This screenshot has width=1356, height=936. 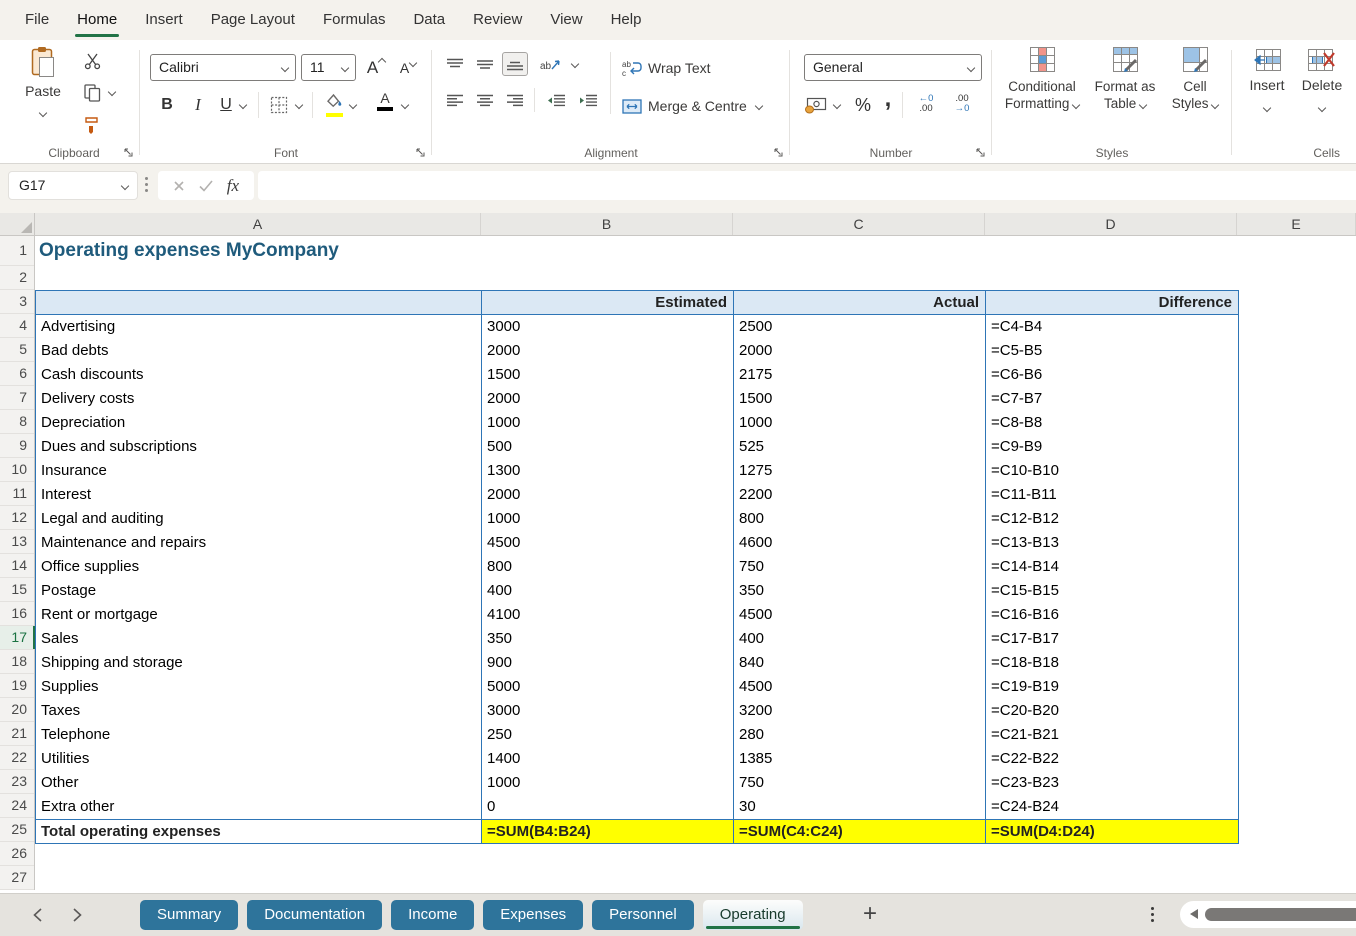 What do you see at coordinates (860, 495) in the screenshot?
I see `cell-C11: 2200` at bounding box center [860, 495].